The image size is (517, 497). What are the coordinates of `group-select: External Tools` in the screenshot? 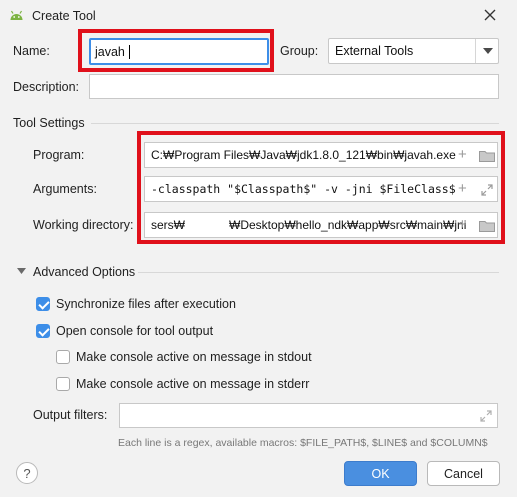 It's located at (413, 51).